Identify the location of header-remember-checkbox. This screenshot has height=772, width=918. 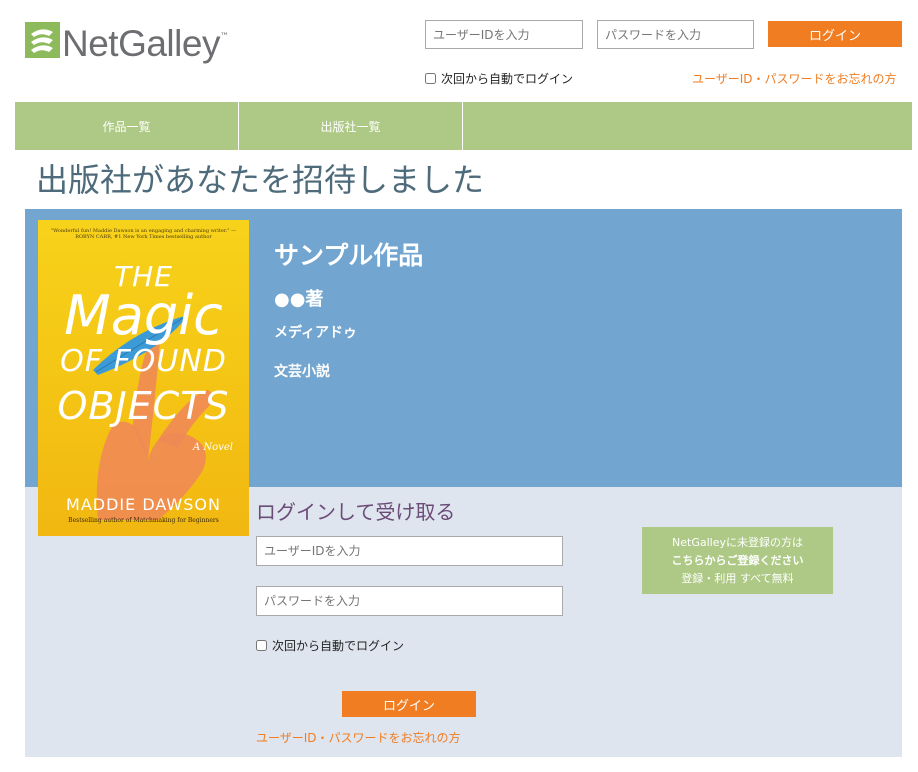
(430, 78).